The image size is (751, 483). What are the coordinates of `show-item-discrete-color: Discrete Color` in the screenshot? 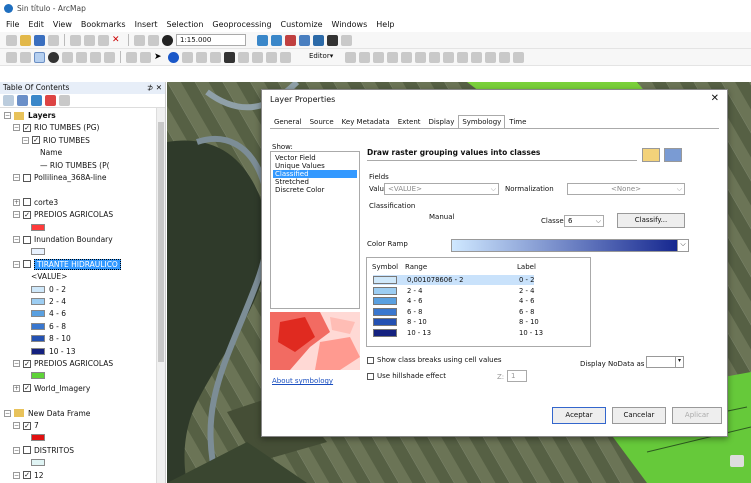 It's located at (315, 190).